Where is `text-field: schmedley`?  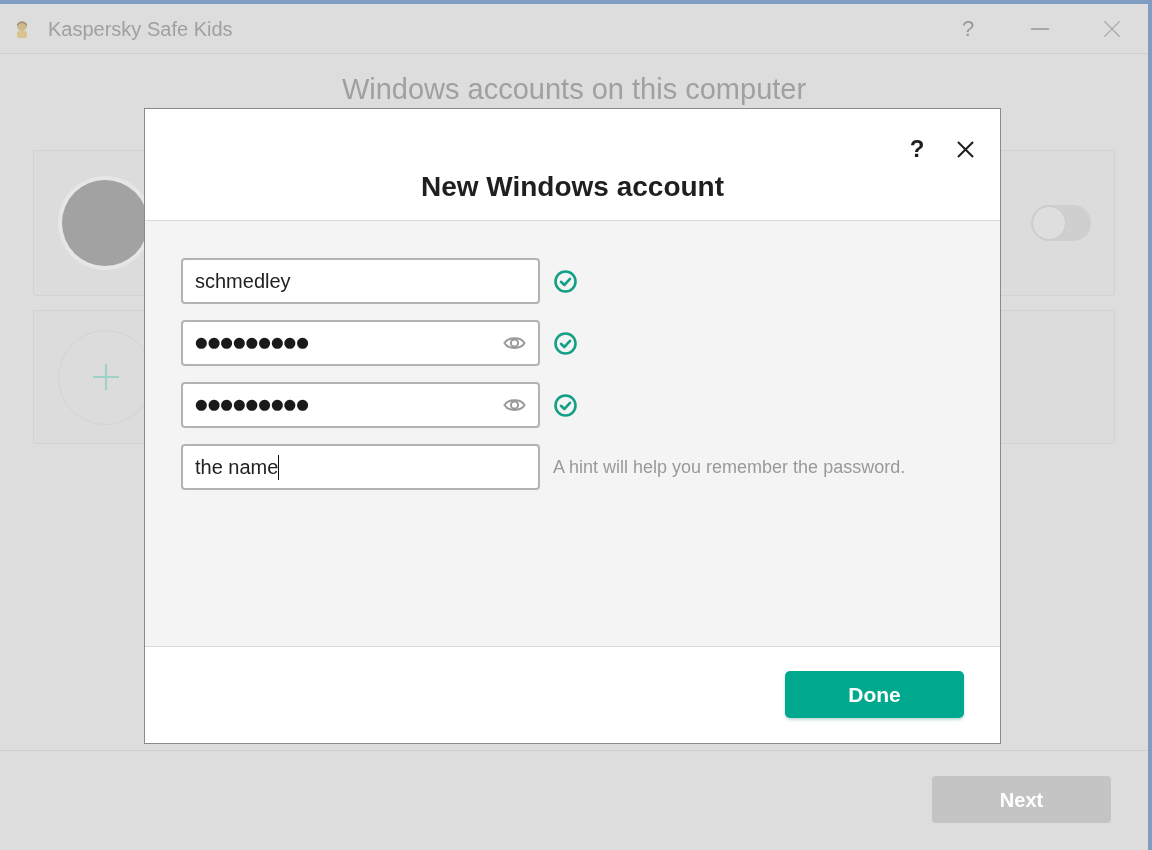
text-field: schmedley is located at coordinates (360, 281).